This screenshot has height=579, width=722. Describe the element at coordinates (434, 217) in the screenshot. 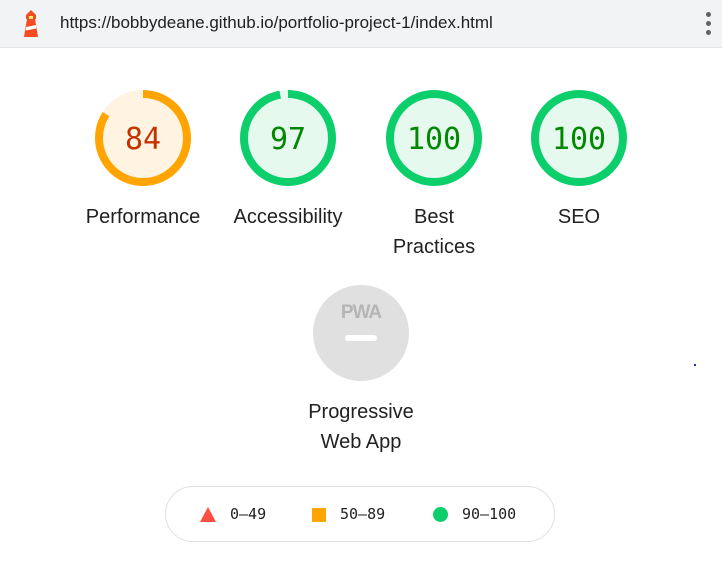

I see `gauge-label-line1: Best` at that location.